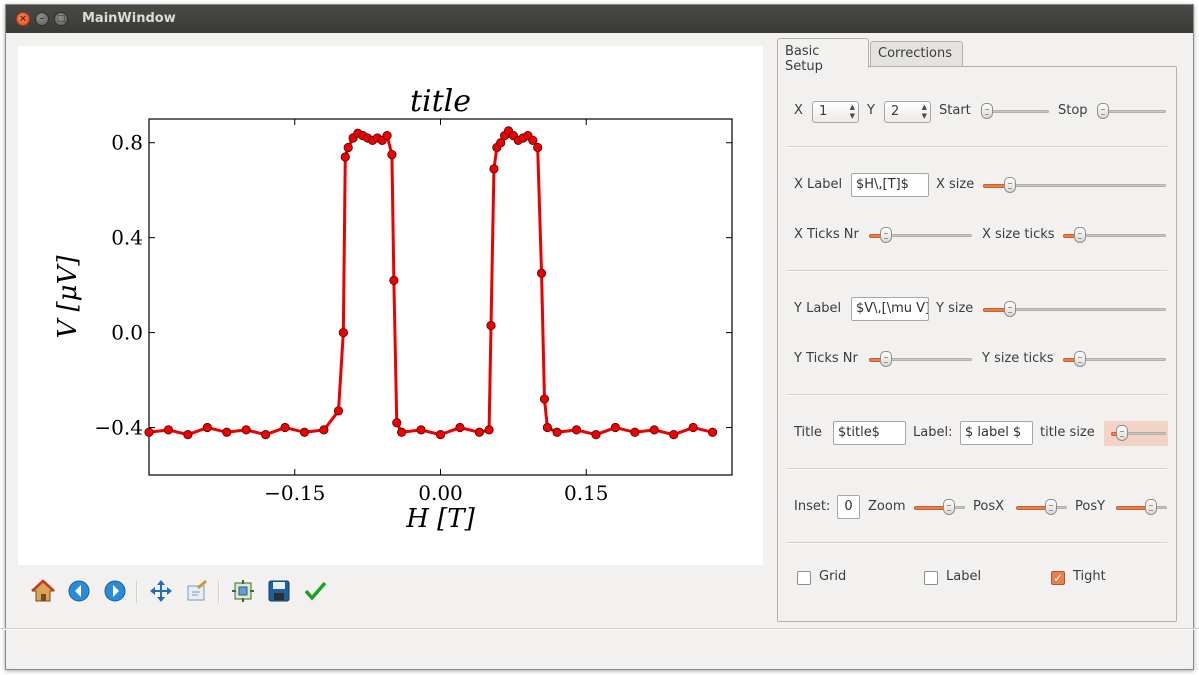 This screenshot has width=1199, height=675. I want to click on start-slider, so click(1015, 111).